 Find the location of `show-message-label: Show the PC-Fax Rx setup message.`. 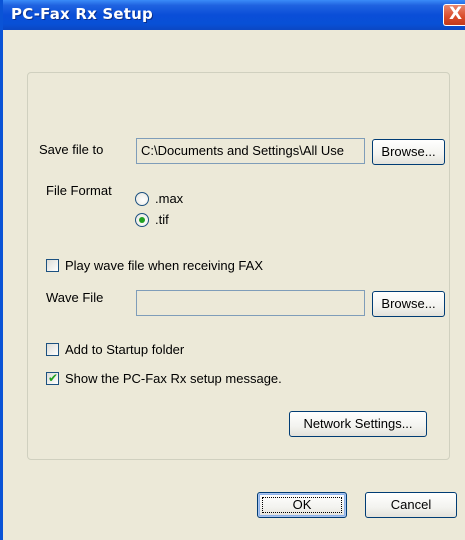

show-message-label: Show the PC-Fax Rx setup message. is located at coordinates (173, 378).